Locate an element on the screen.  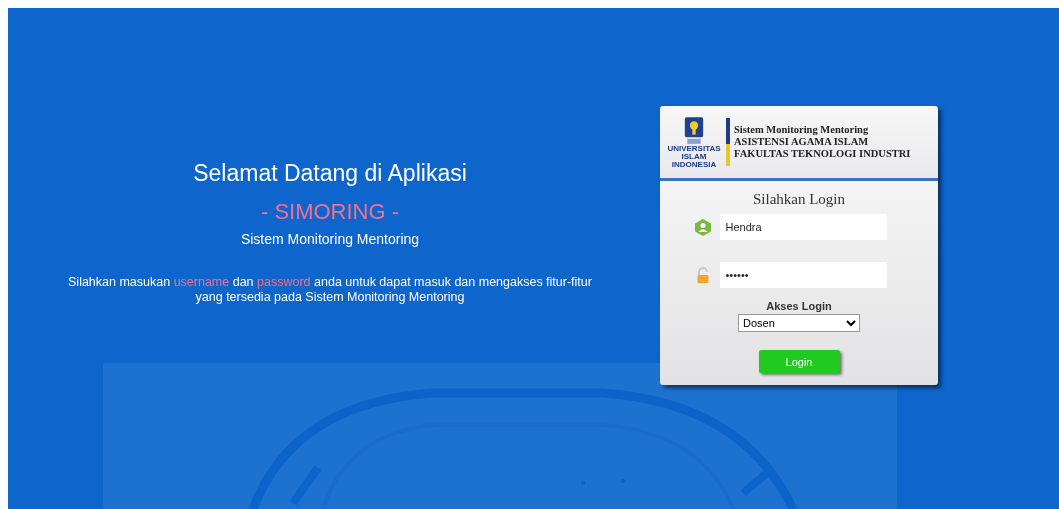
emblem-icon is located at coordinates (694, 130).